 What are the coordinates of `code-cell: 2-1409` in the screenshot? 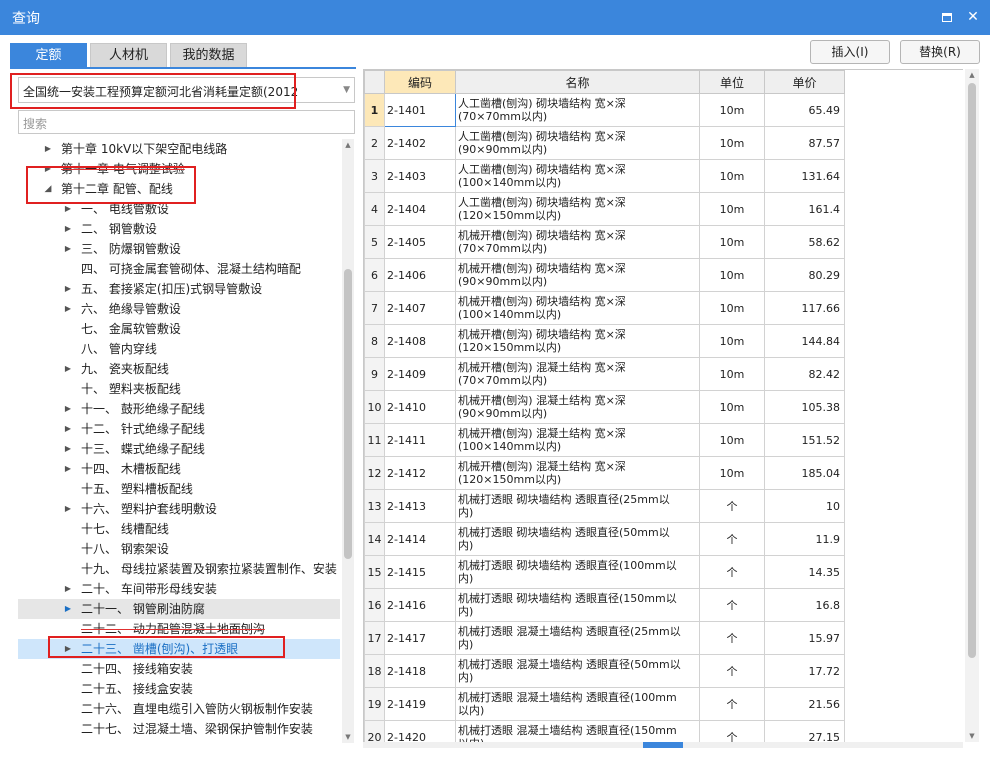 It's located at (420, 374).